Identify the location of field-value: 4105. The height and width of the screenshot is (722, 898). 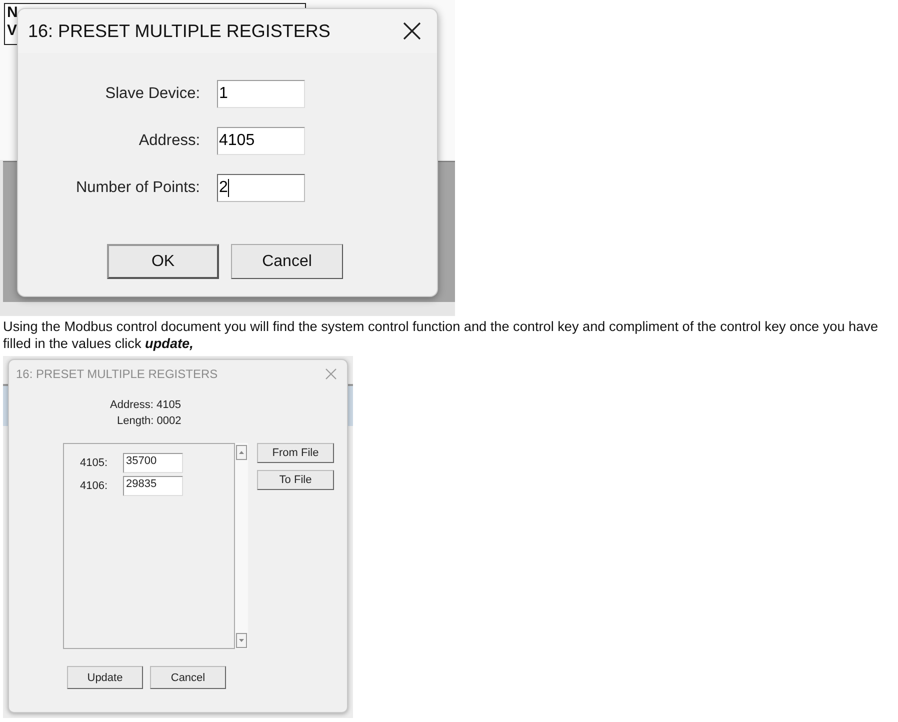
(237, 141).